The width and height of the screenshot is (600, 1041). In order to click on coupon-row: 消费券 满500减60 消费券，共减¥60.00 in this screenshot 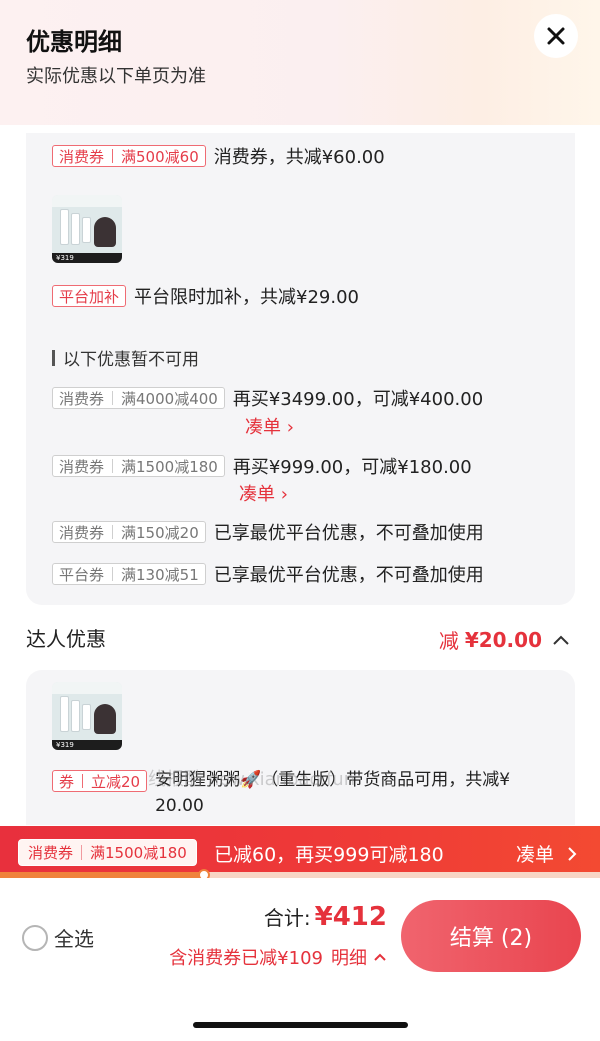, I will do `click(218, 156)`.